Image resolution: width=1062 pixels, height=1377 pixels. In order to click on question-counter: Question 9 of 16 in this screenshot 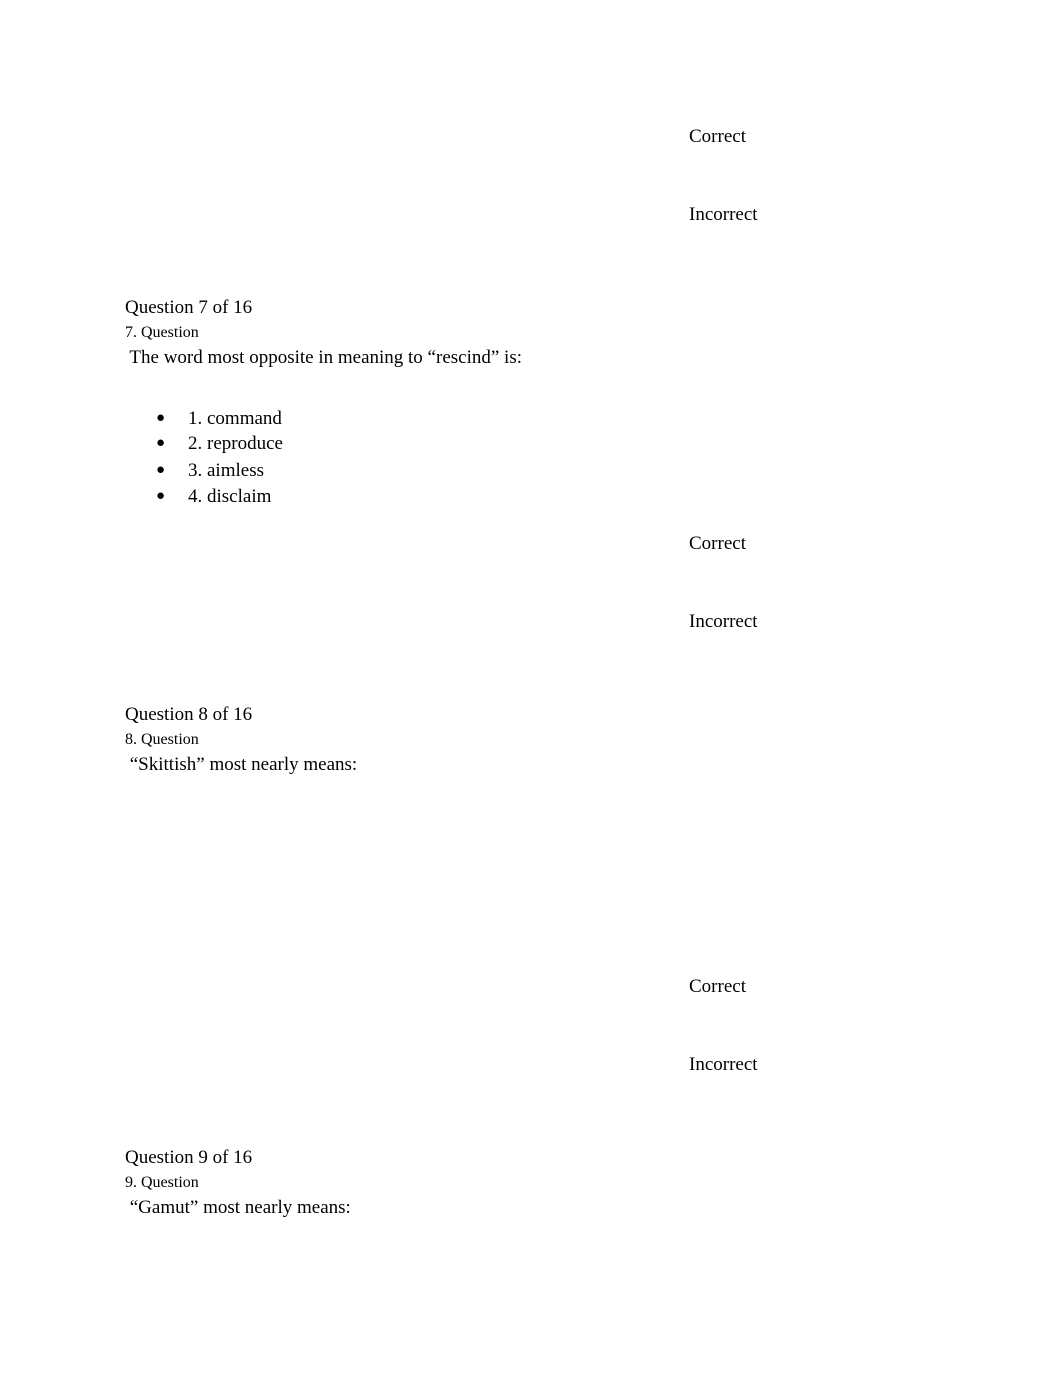, I will do `click(189, 1157)`.